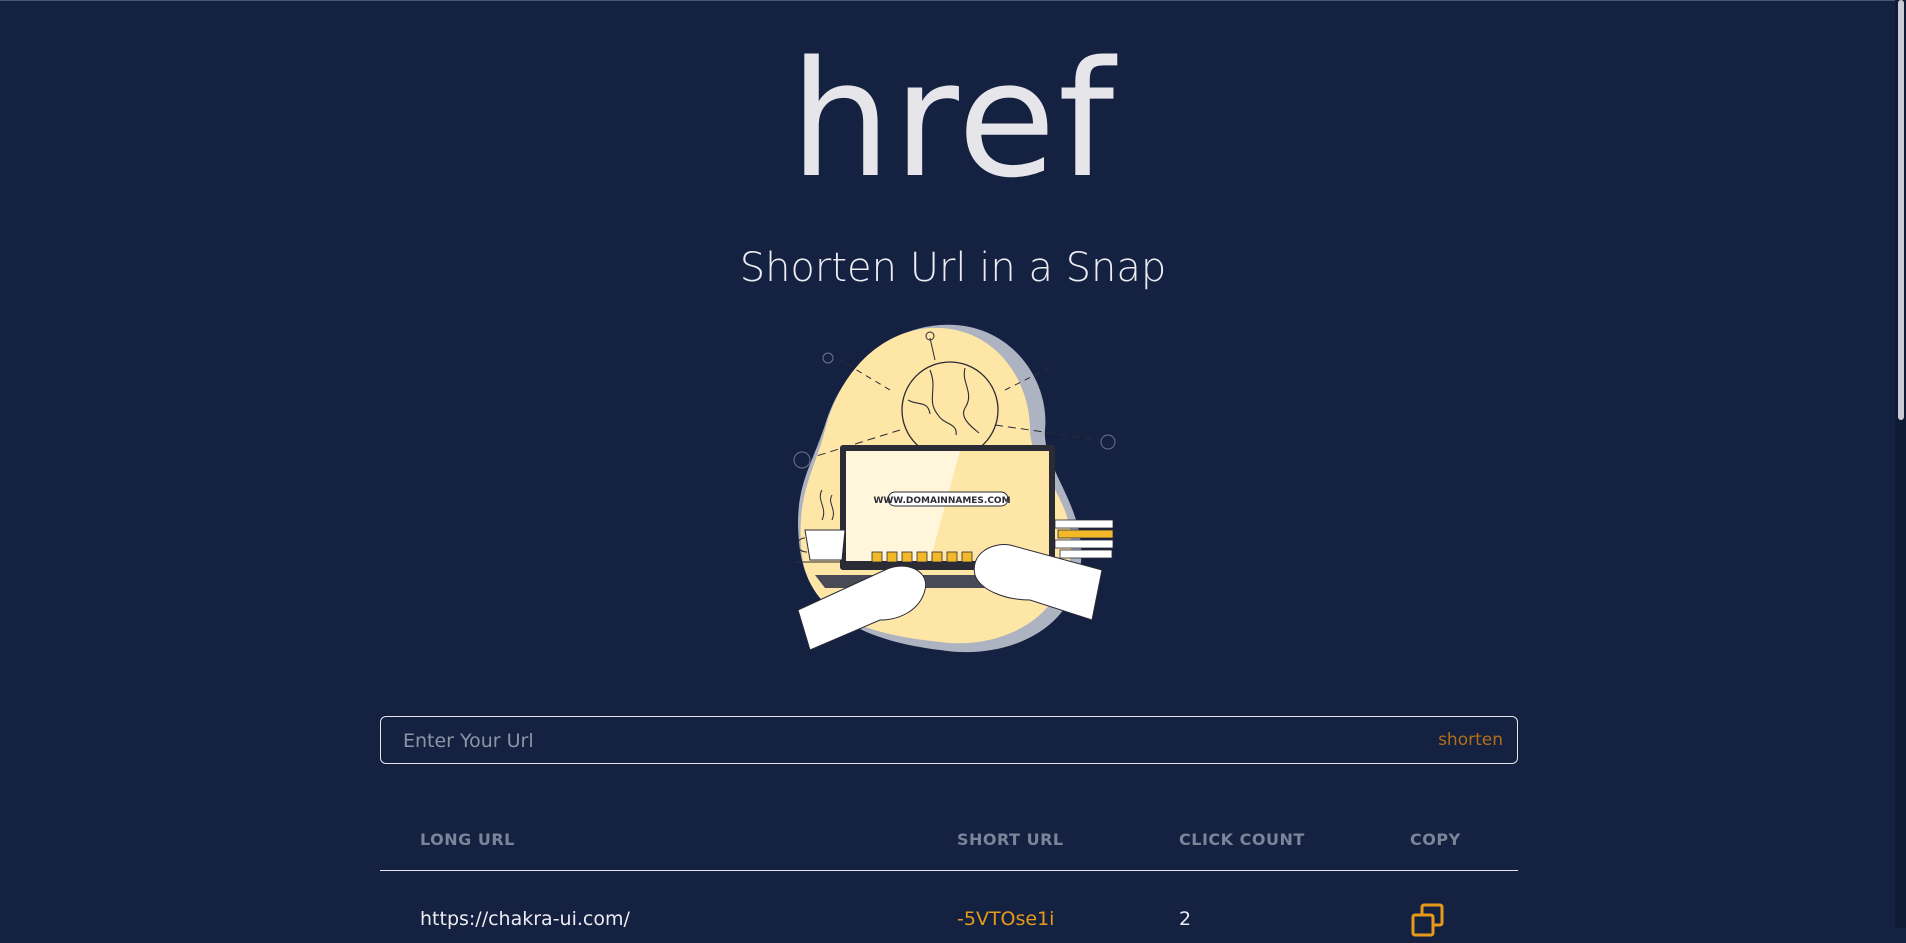 The height and width of the screenshot is (943, 1906). I want to click on window-top-border, so click(953, 0).